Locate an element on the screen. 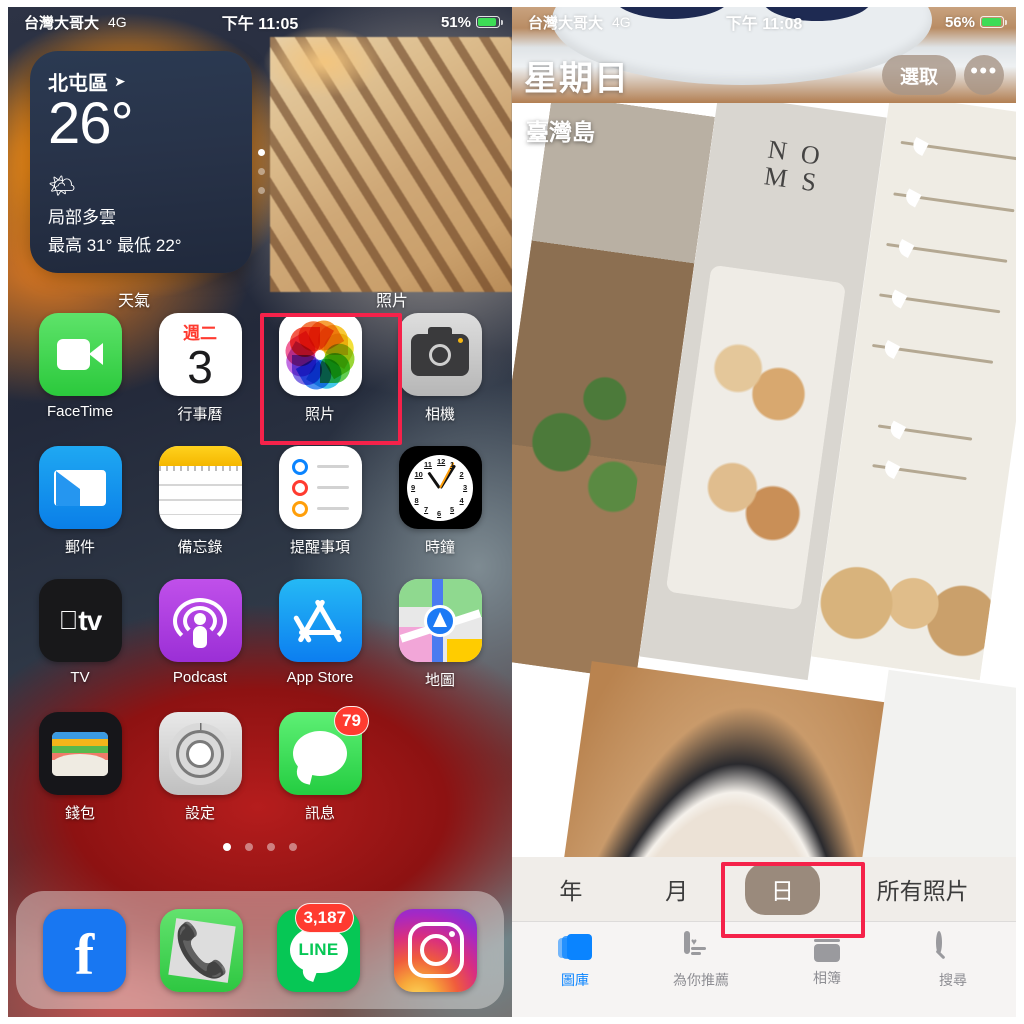 This screenshot has height=1024, width=1024. app-wallet: 錢包 is located at coordinates (80, 774).